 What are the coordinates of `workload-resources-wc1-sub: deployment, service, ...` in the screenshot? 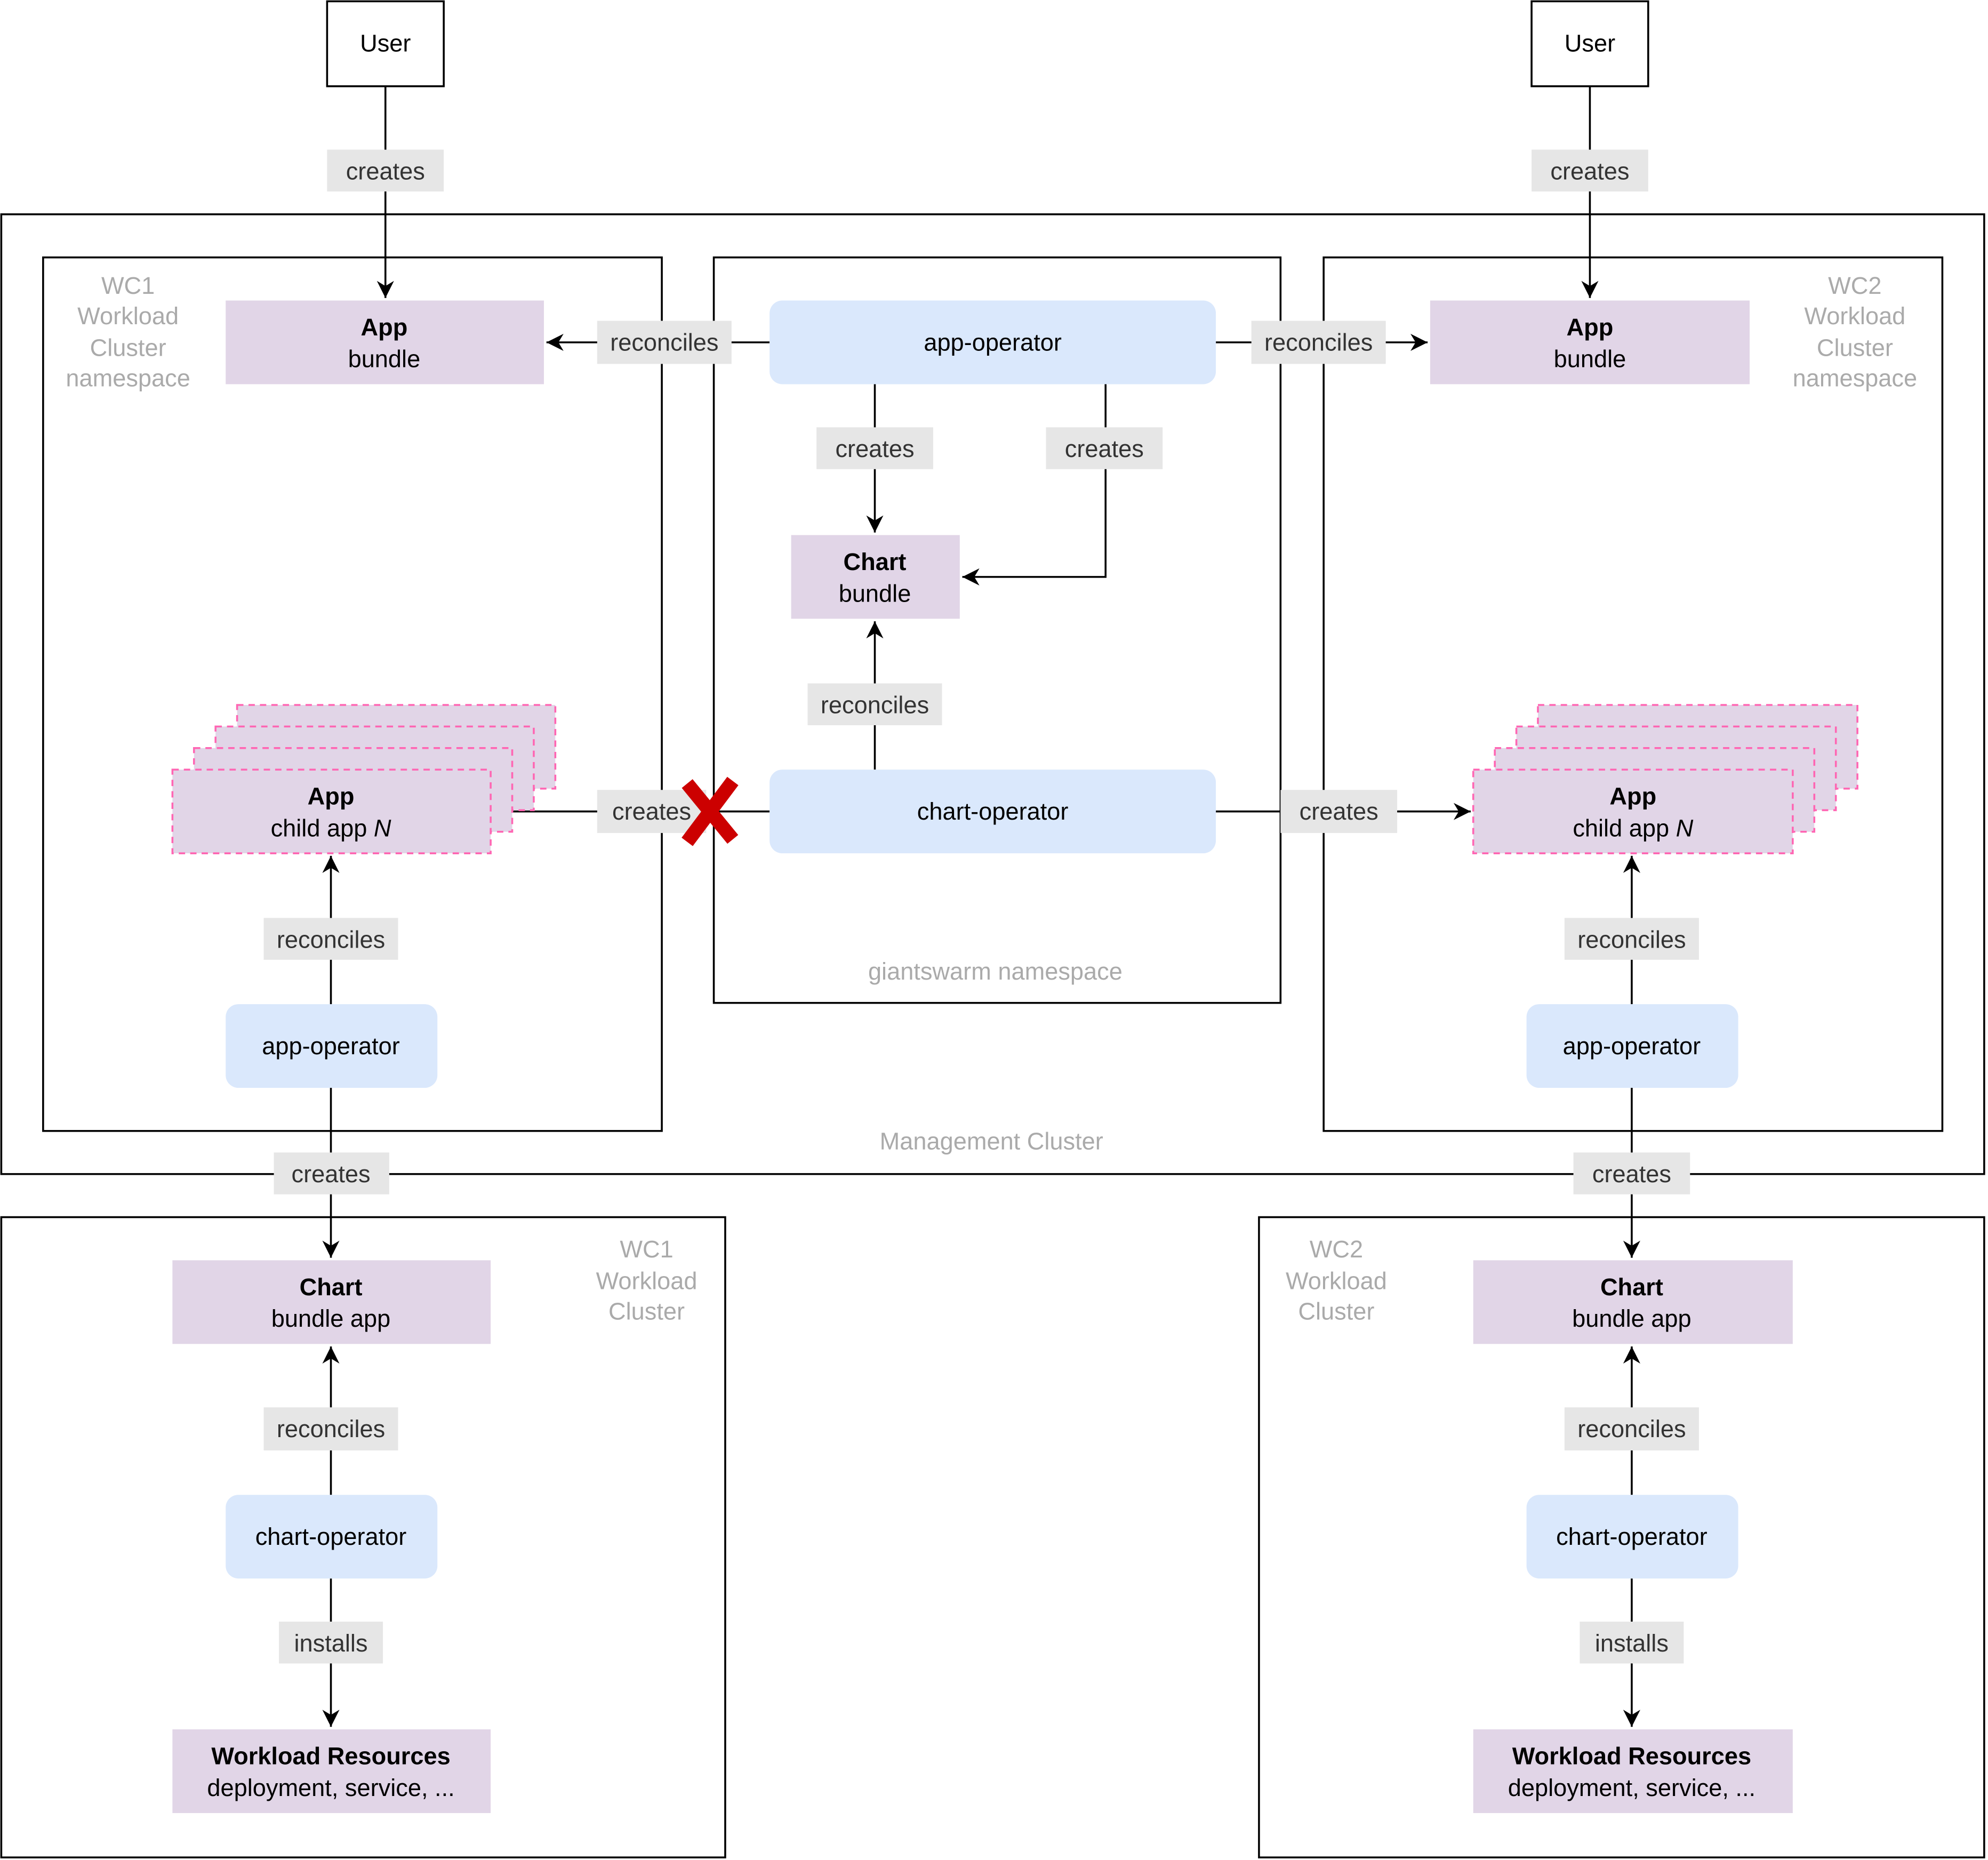 It's located at (330, 1787).